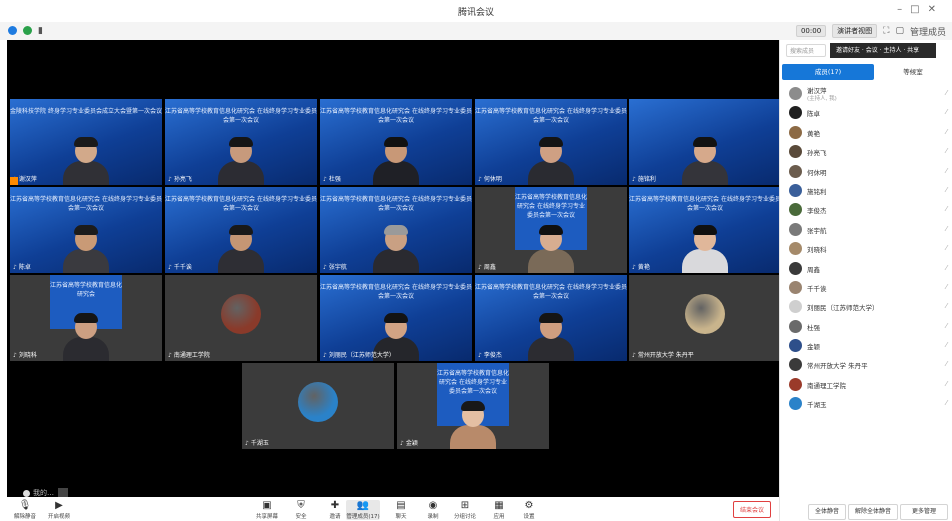  I want to click on view-switch-button: 演讲者视图, so click(855, 31).